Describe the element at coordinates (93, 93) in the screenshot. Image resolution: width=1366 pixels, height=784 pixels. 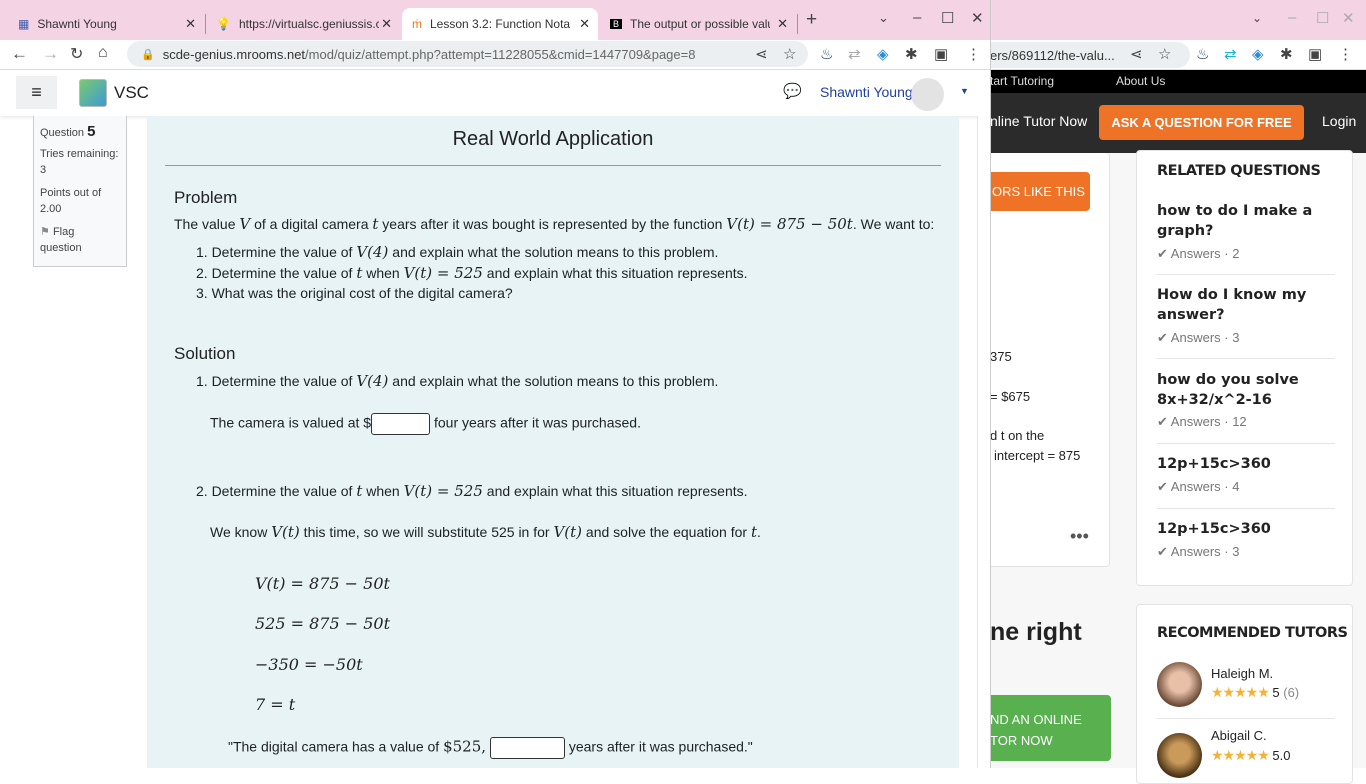
I see `site-logo` at that location.